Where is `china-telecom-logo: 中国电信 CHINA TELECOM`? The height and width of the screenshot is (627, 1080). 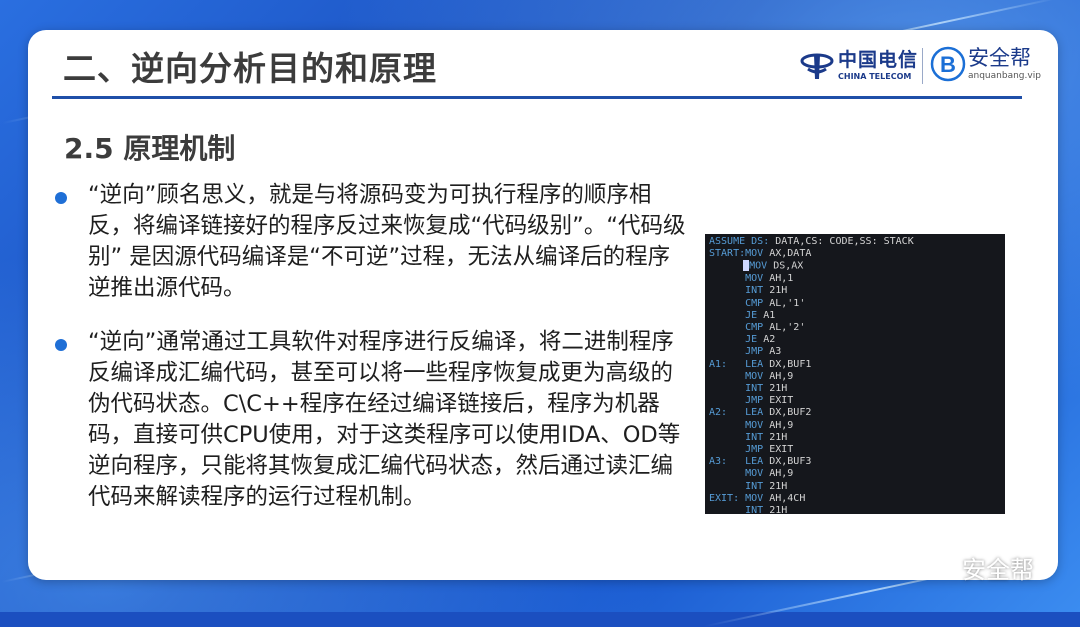 china-telecom-logo: 中国电信 CHINA TELECOM is located at coordinates (859, 66).